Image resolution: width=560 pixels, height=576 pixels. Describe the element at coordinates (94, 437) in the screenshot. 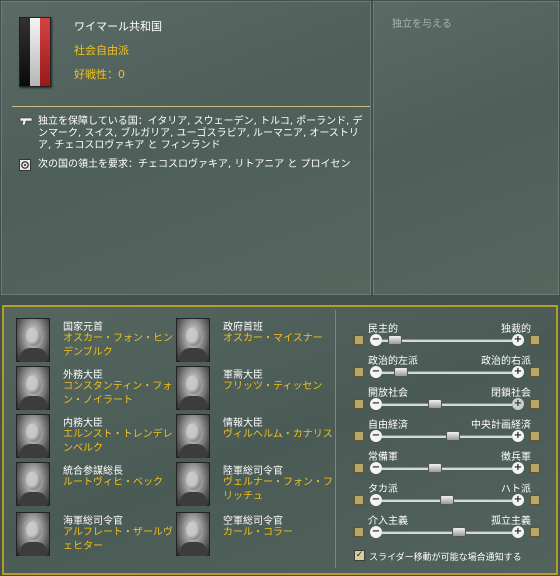

I see `minister-interior: 内務大臣 エルンスト・トレンデレンベルク` at that location.